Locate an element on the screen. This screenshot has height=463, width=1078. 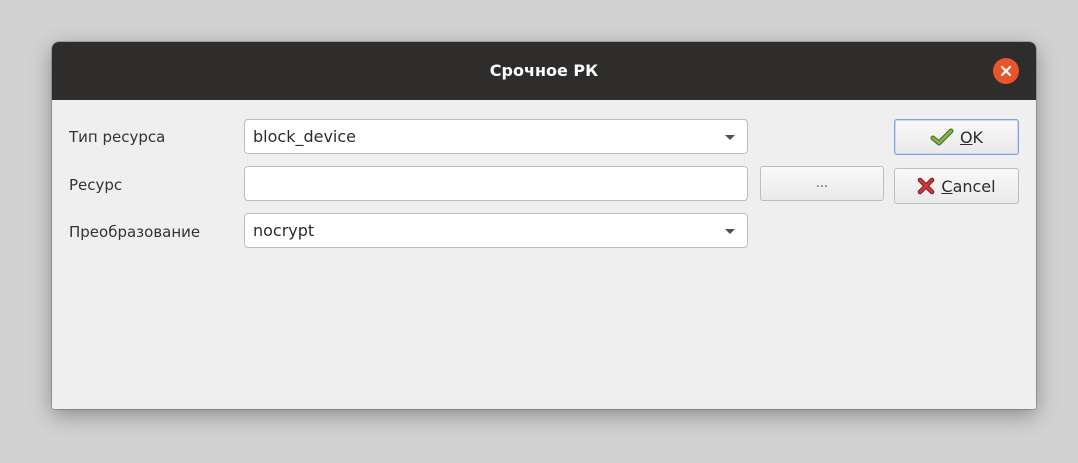
ok-button: OK is located at coordinates (956, 137).